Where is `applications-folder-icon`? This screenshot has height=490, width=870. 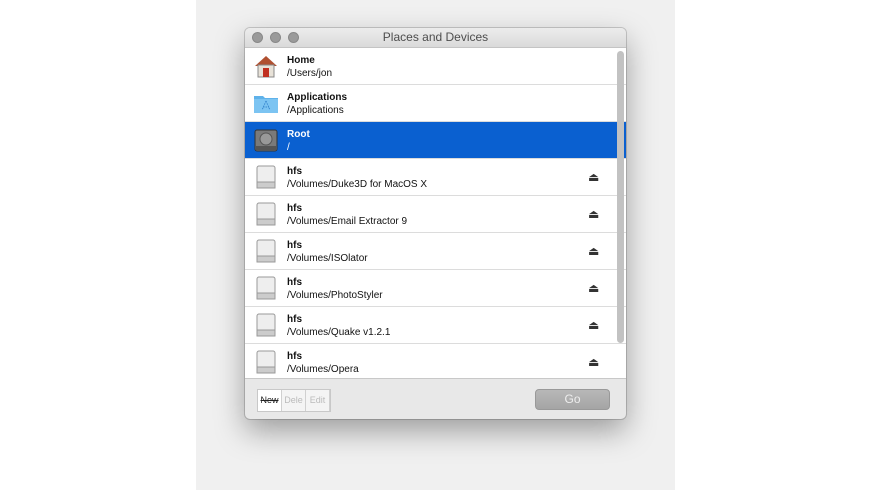
applications-folder-icon is located at coordinates (266, 103).